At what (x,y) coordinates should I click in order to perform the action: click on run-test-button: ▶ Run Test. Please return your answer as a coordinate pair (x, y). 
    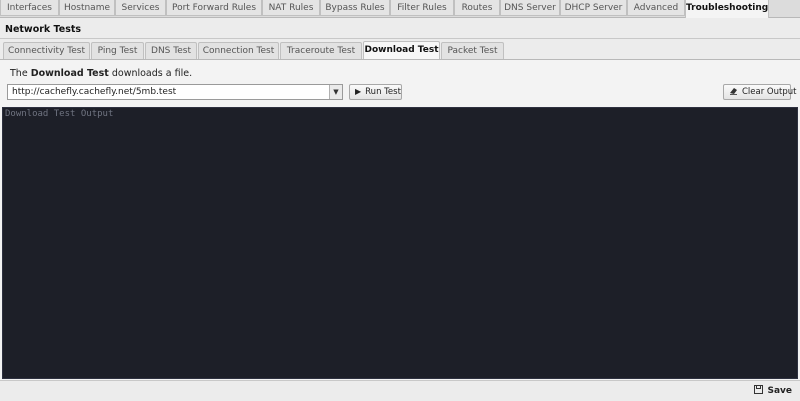
    Looking at the image, I should click on (375, 92).